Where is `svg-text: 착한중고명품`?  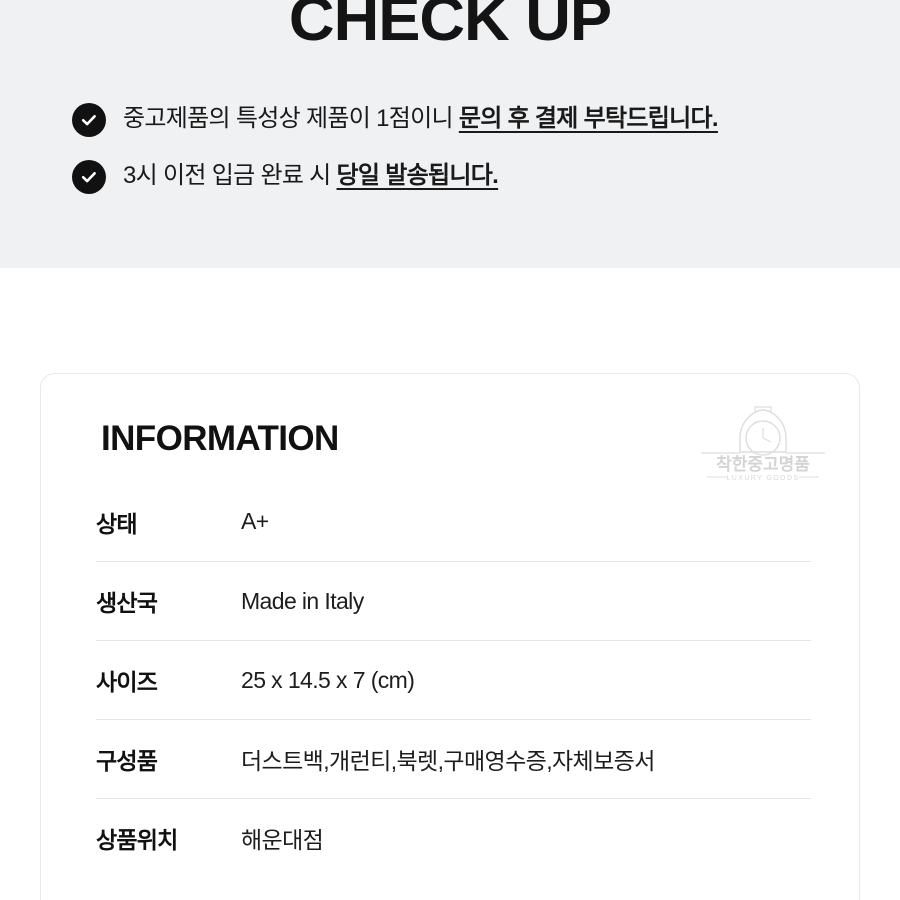
svg-text: 착한중고명품 is located at coordinates (763, 464).